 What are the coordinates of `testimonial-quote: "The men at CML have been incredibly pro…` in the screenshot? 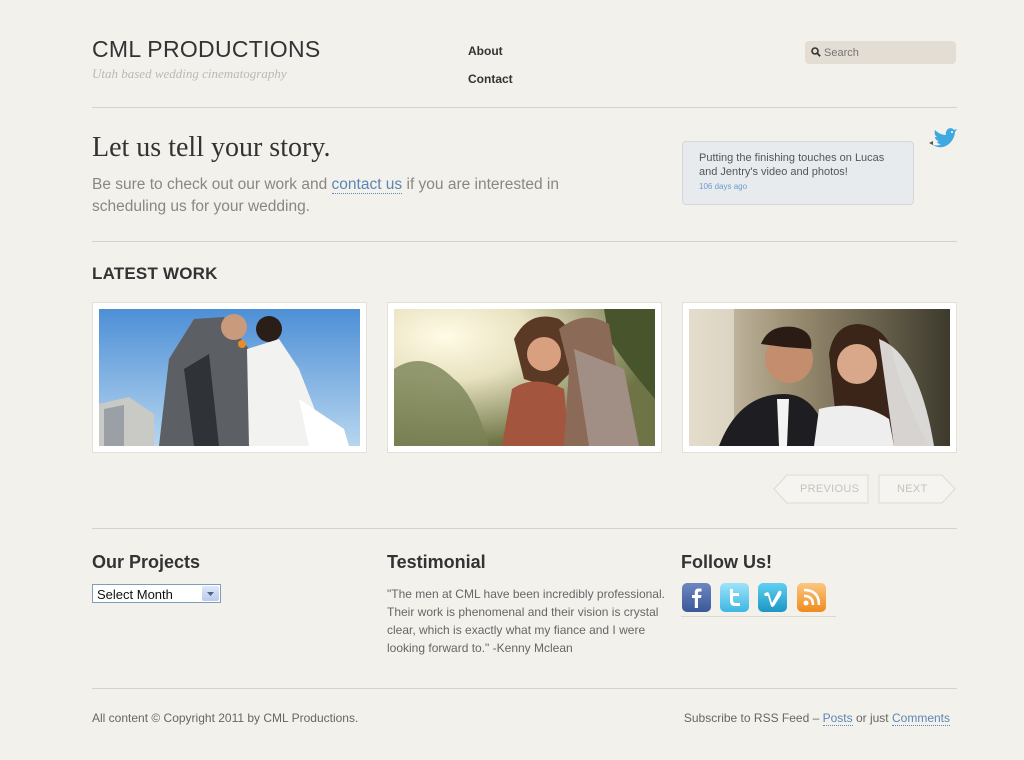 It's located at (526, 621).